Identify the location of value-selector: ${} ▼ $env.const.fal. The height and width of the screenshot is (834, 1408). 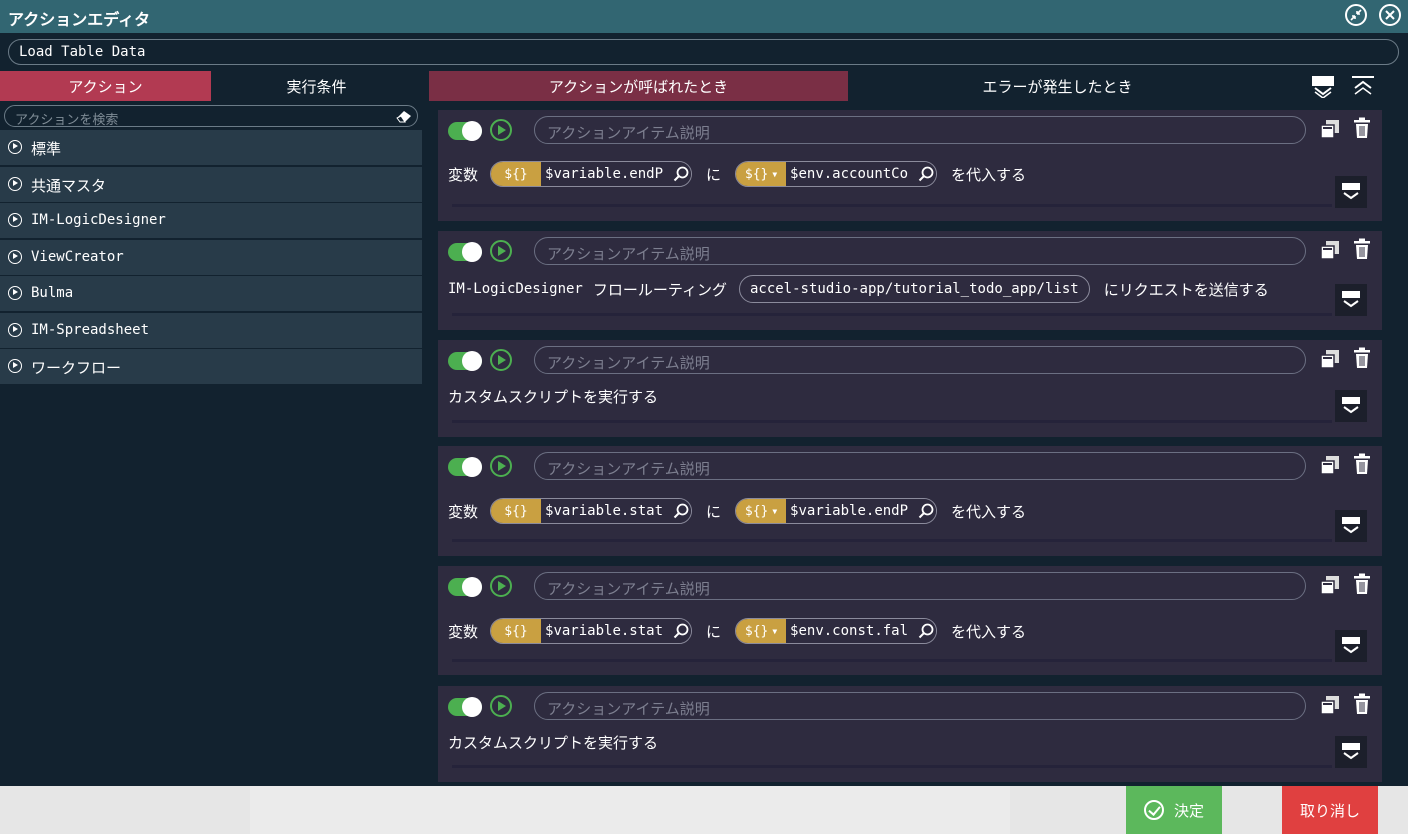
(836, 631).